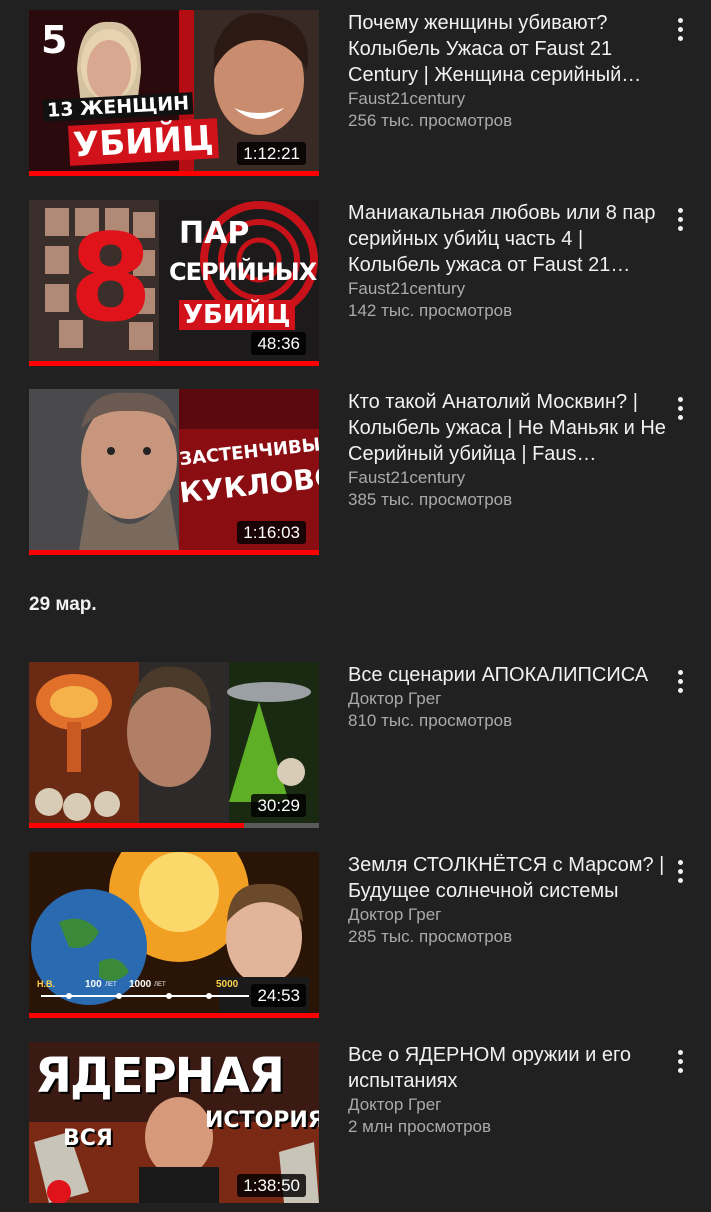 The width and height of the screenshot is (711, 1212). Describe the element at coordinates (214, 233) in the screenshot. I see `thumb-text-line1: ПАР` at that location.